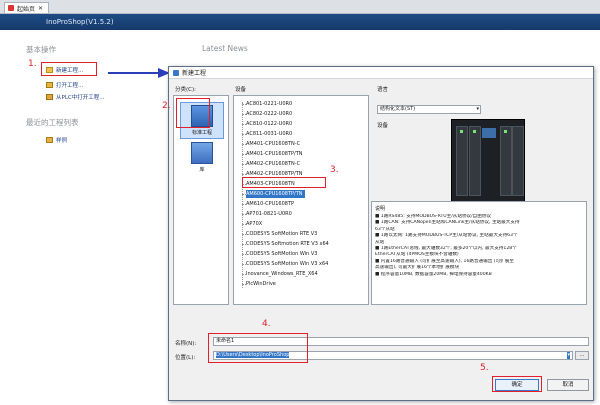  Describe the element at coordinates (433, 274) in the screenshot. I see `description-line: ■ 程序容量10MB, 数据容量20MB, 掉电保持容量400KB` at that location.